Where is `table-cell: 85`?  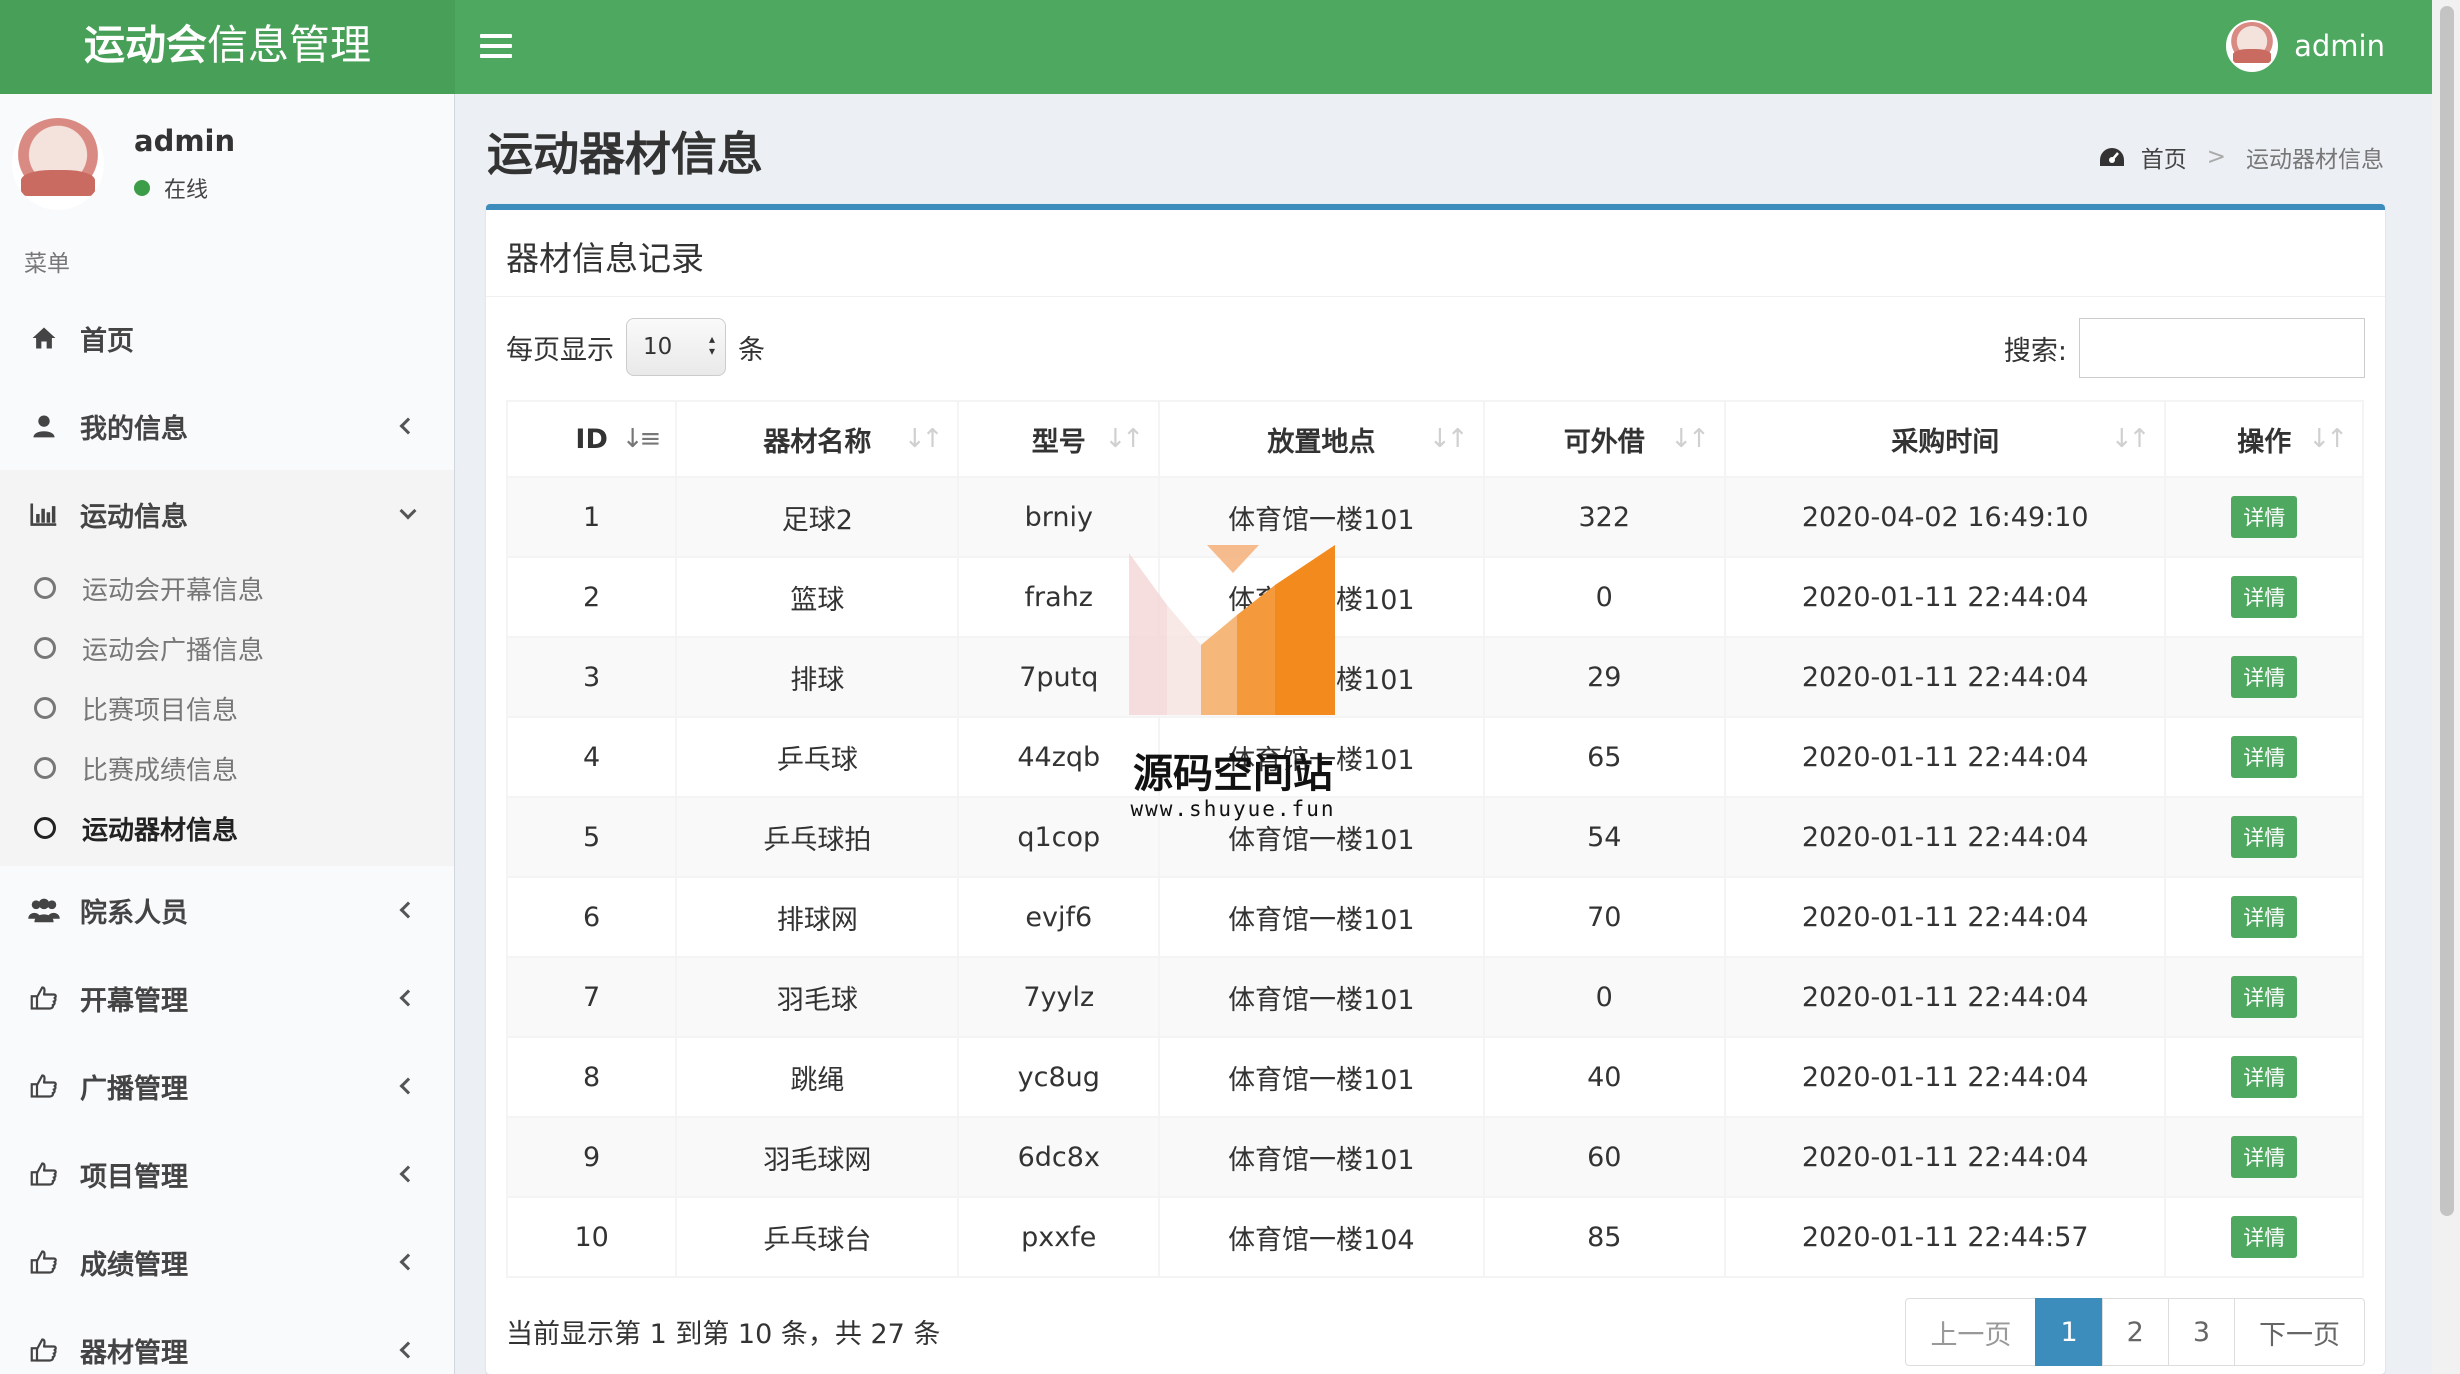 table-cell: 85 is located at coordinates (1604, 1237).